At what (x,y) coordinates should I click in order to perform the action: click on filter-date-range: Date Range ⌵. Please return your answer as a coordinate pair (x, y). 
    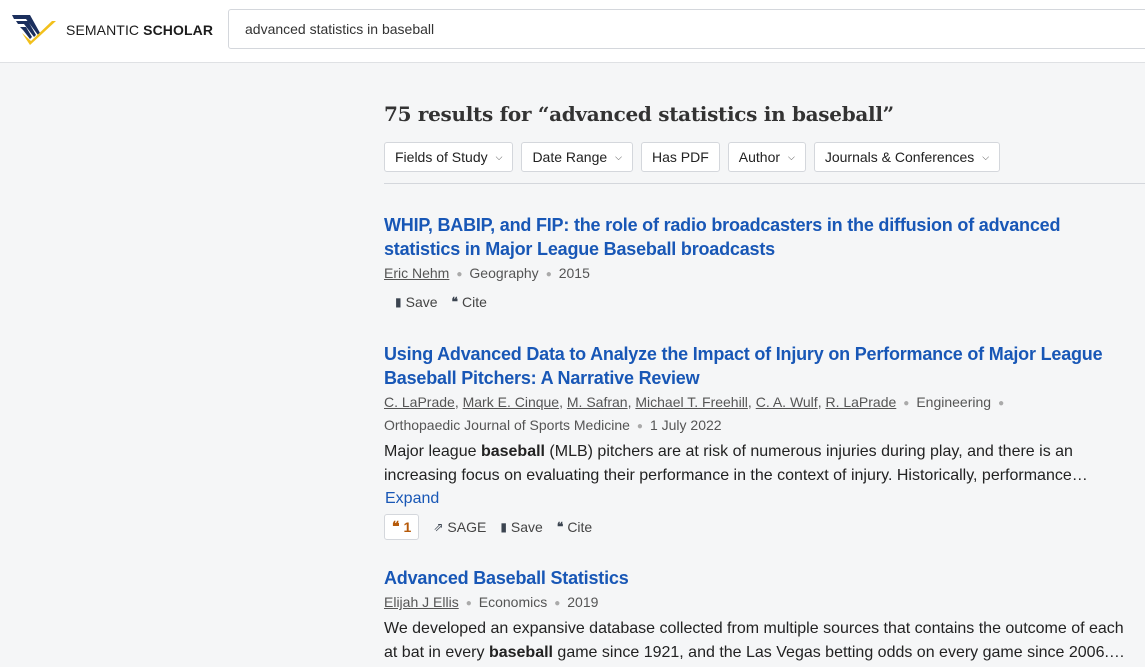
    Looking at the image, I should click on (577, 157).